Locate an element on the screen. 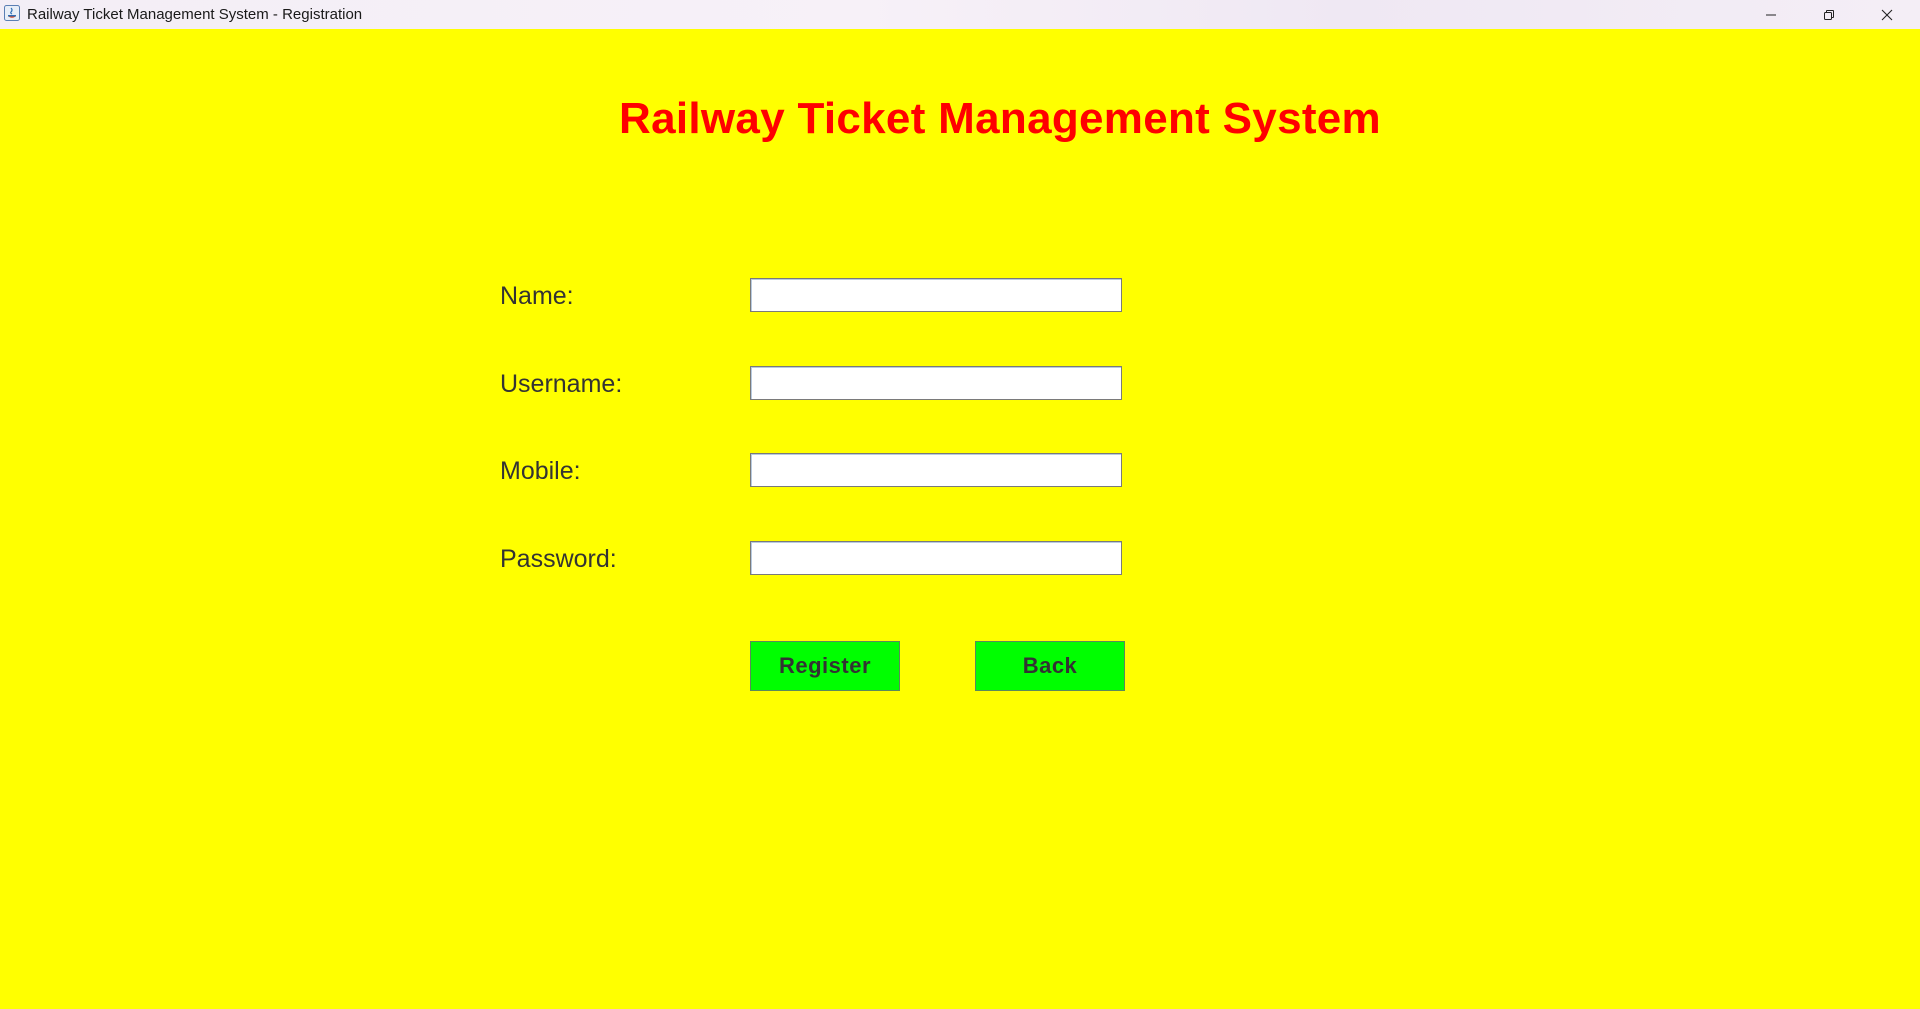  page-heading: Railway Ticket Management System is located at coordinates (1000, 118).